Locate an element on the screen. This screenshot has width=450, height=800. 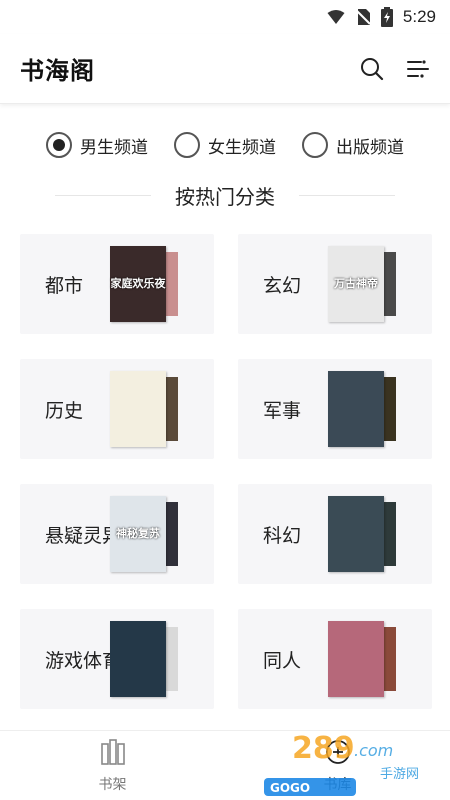
channel-label: 女生频道 is located at coordinates (242, 147).